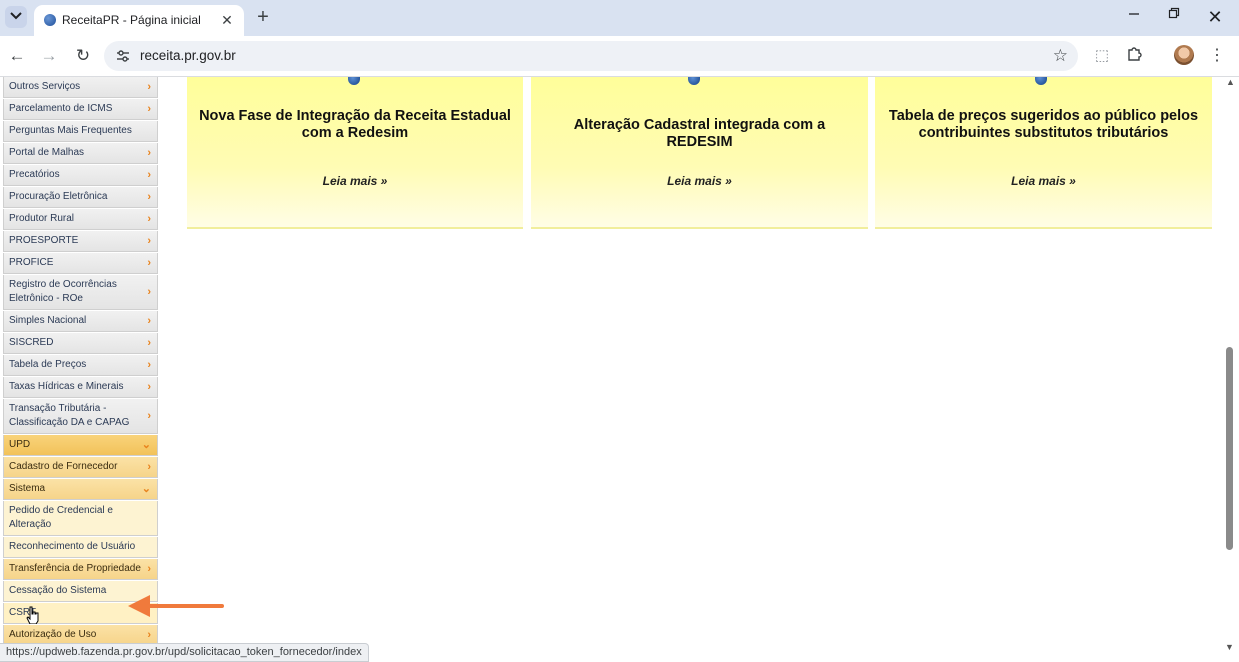  I want to click on sidebar-item-perguntas: Perguntas Mais Frequentes, so click(80, 131).